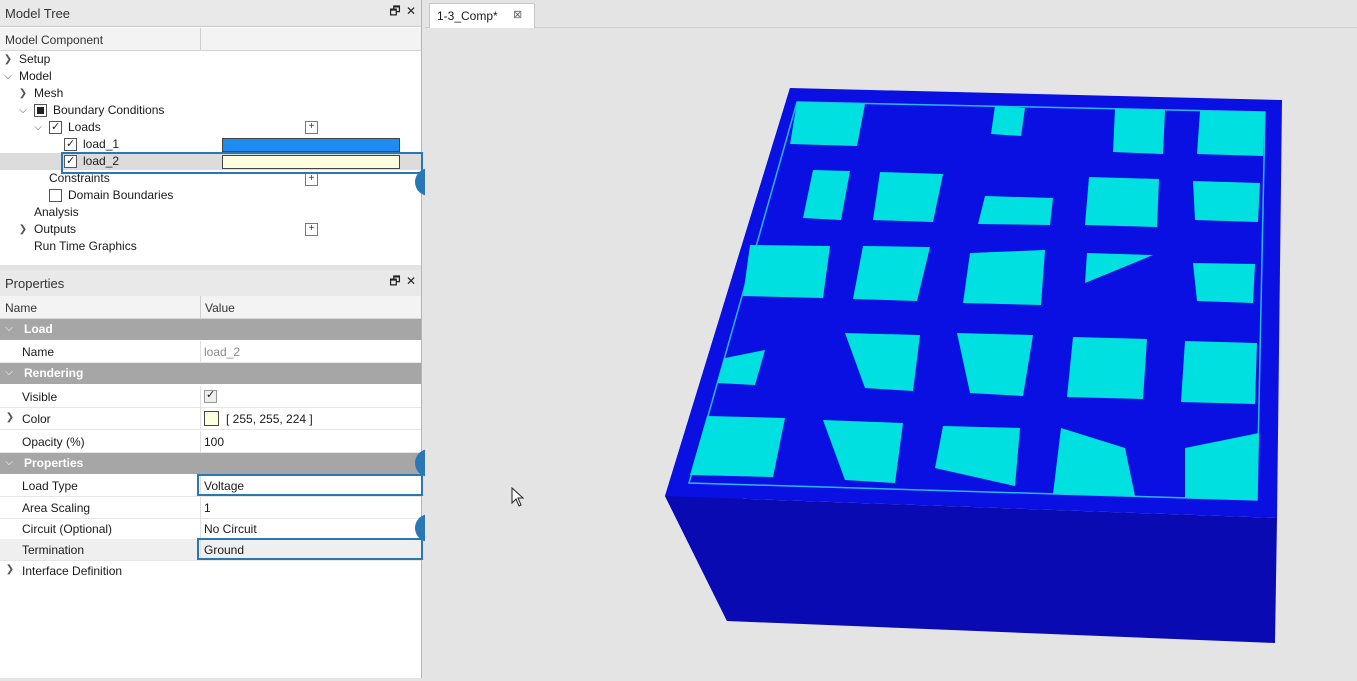 This screenshot has width=1357, height=681. Describe the element at coordinates (210, 246) in the screenshot. I see `tree-item-run-time-graphics: Run Time Graphics` at that location.